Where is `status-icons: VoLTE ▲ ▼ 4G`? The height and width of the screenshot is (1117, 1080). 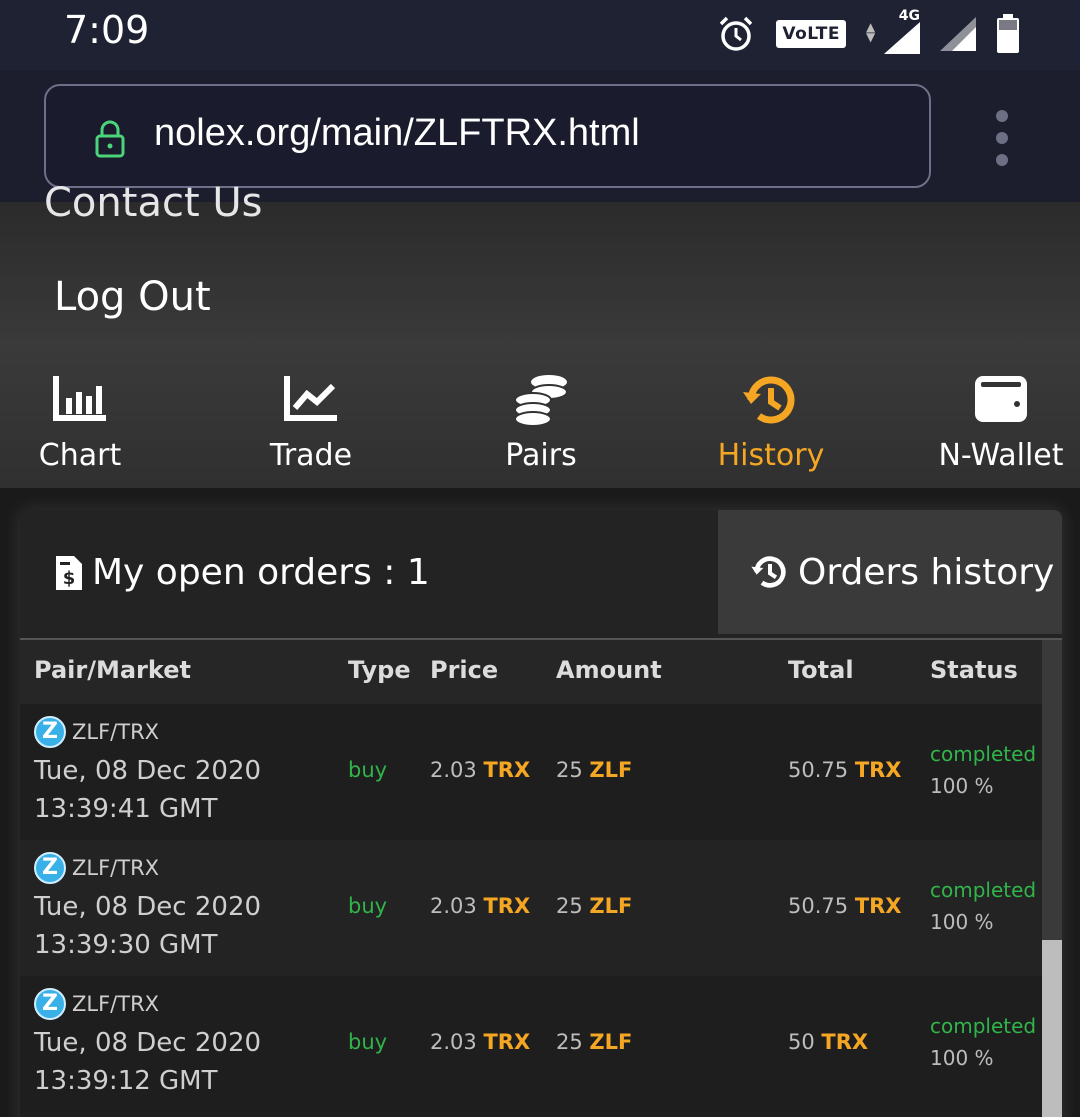
status-icons: VoLTE ▲ ▼ 4G is located at coordinates (868, 32).